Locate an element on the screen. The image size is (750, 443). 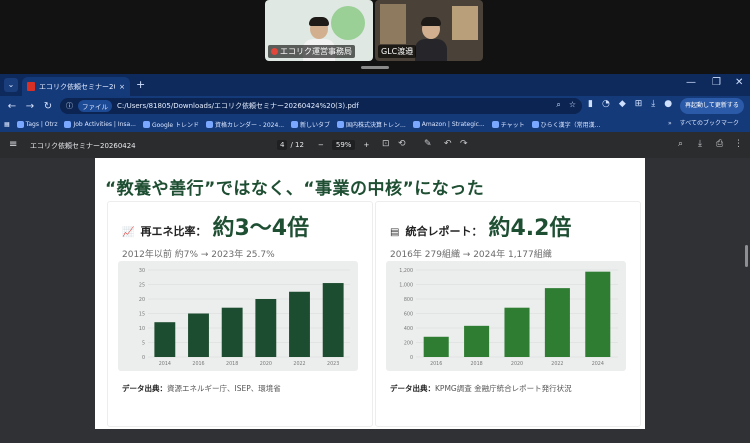
x-tick-label: 2014 is located at coordinates (165, 364).